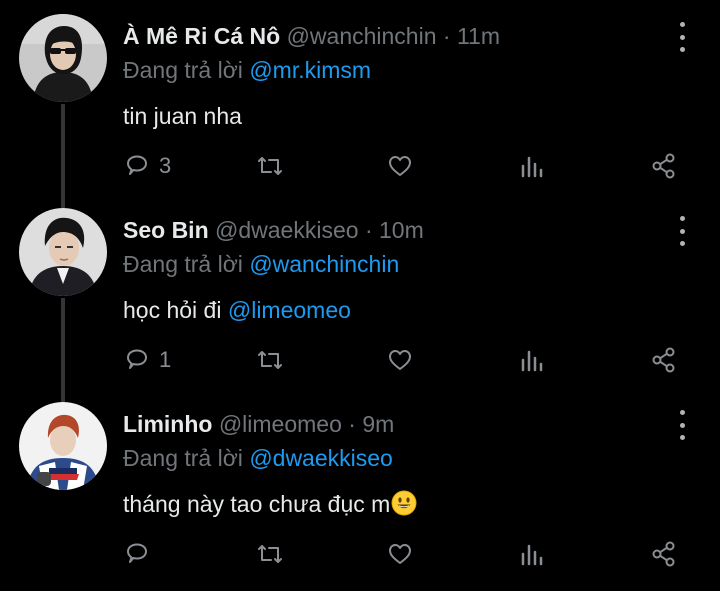  I want to click on reply-button: 1, so click(147, 360).